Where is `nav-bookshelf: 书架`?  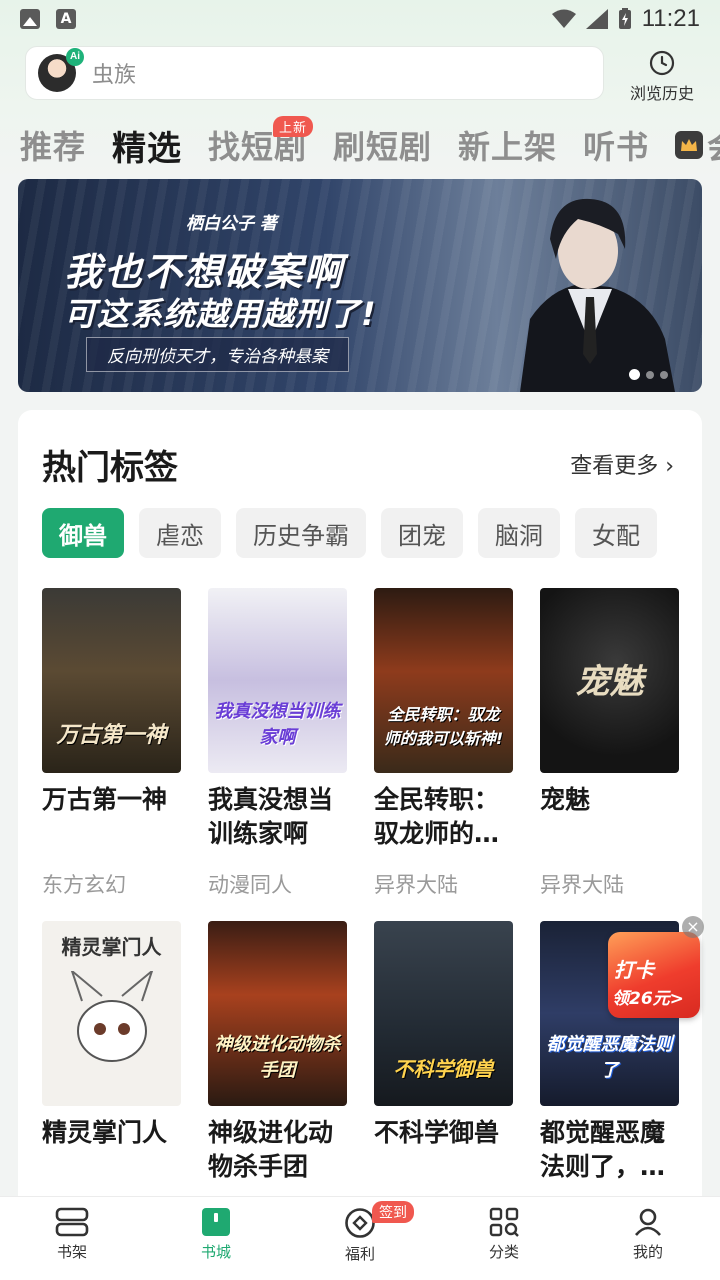
nav-bookshelf: 书架 is located at coordinates (72, 1238).